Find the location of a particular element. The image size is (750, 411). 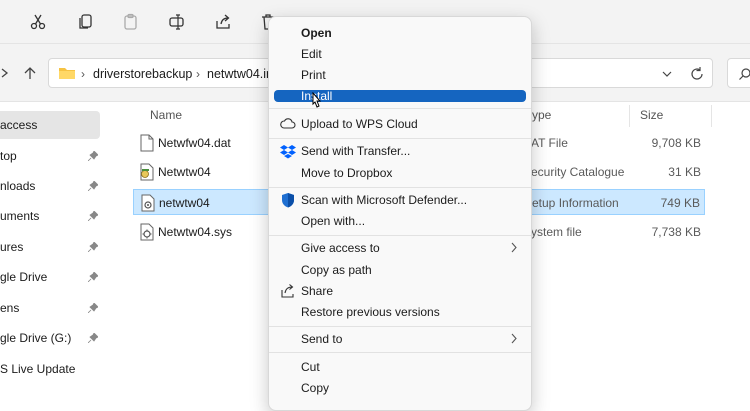

sidebar-item-pictures: ures is located at coordinates (50, 247).